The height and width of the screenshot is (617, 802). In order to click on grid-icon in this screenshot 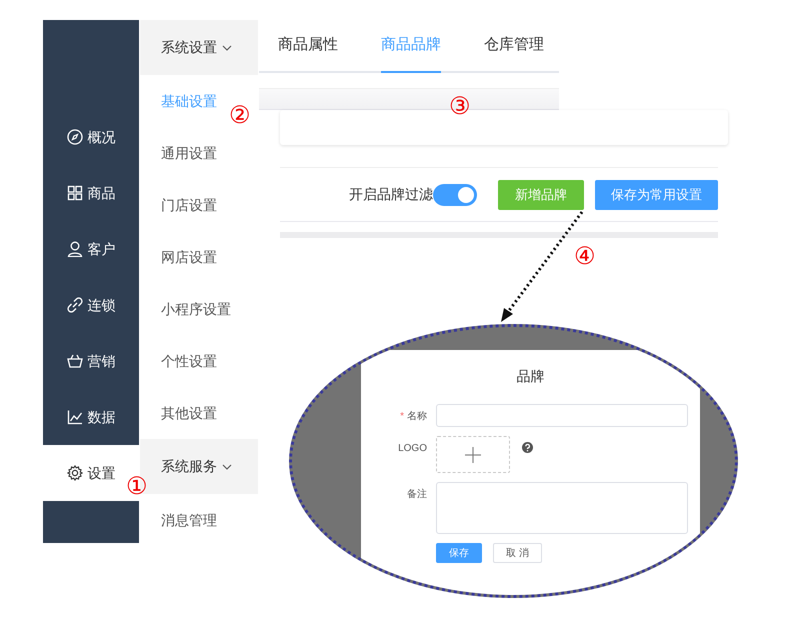, I will do `click(74, 193)`.